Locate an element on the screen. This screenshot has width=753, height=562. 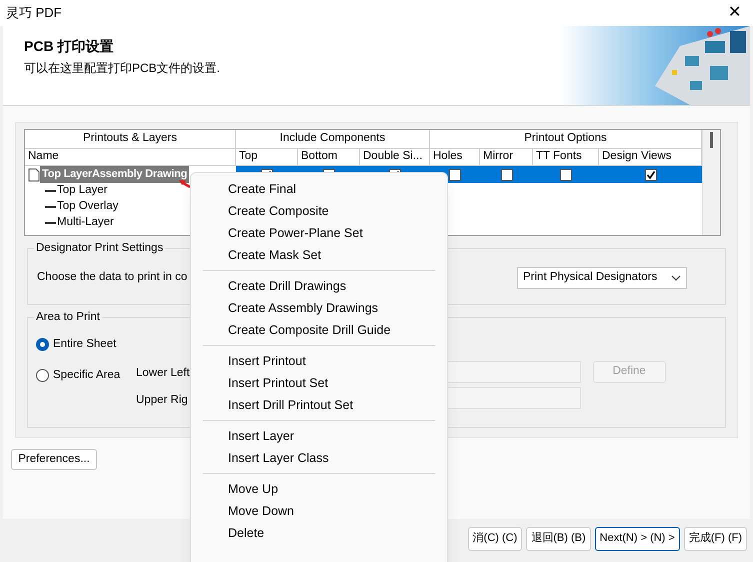
field-label: Lower Left is located at coordinates (163, 373).